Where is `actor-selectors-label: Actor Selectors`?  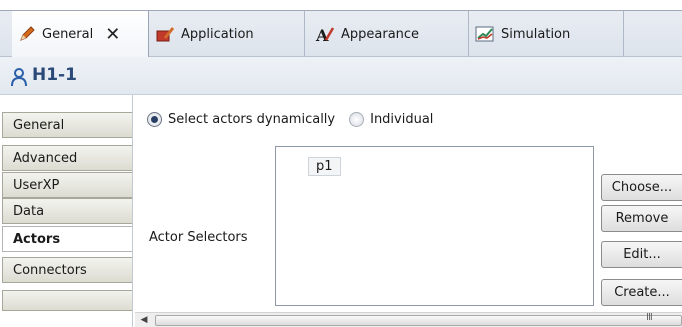
actor-selectors-label: Actor Selectors is located at coordinates (198, 237).